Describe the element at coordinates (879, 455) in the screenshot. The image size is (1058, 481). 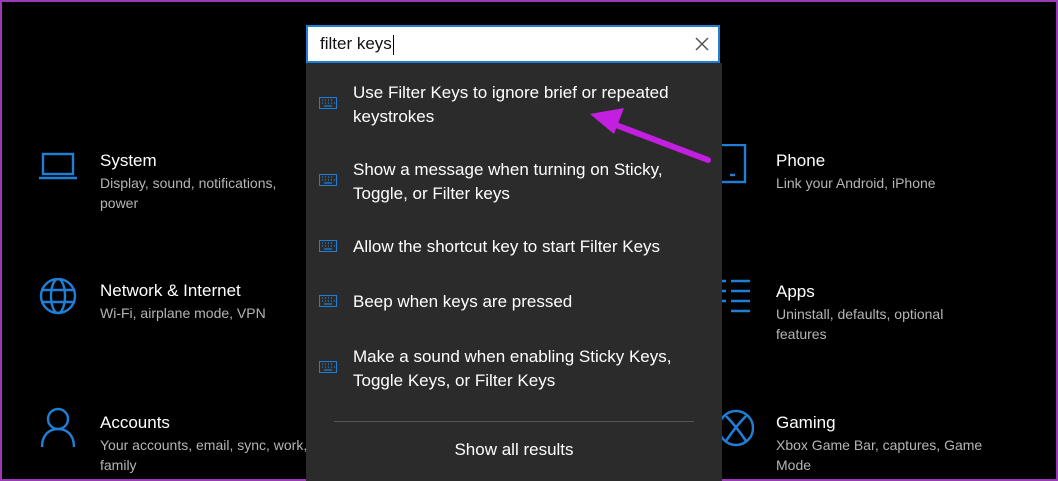
I see `tile-gaming-desc: Xbox Game Bar, captures, Game Mode` at that location.